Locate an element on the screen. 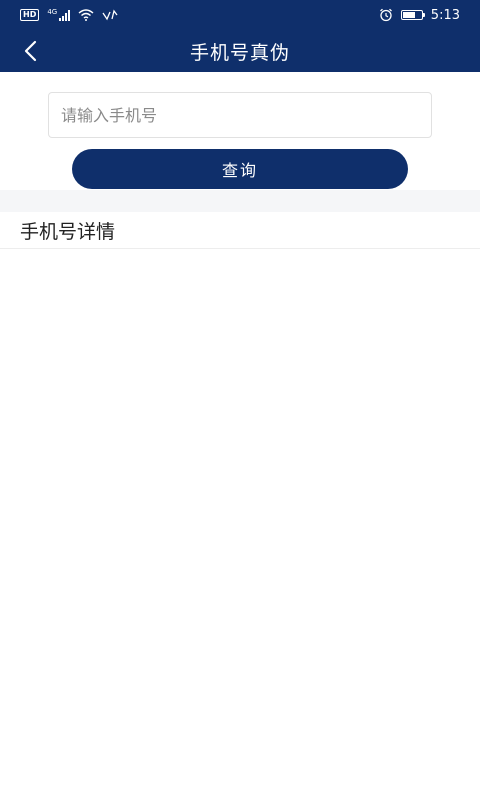  nav-bar: 手机号真伪 is located at coordinates (240, 51).